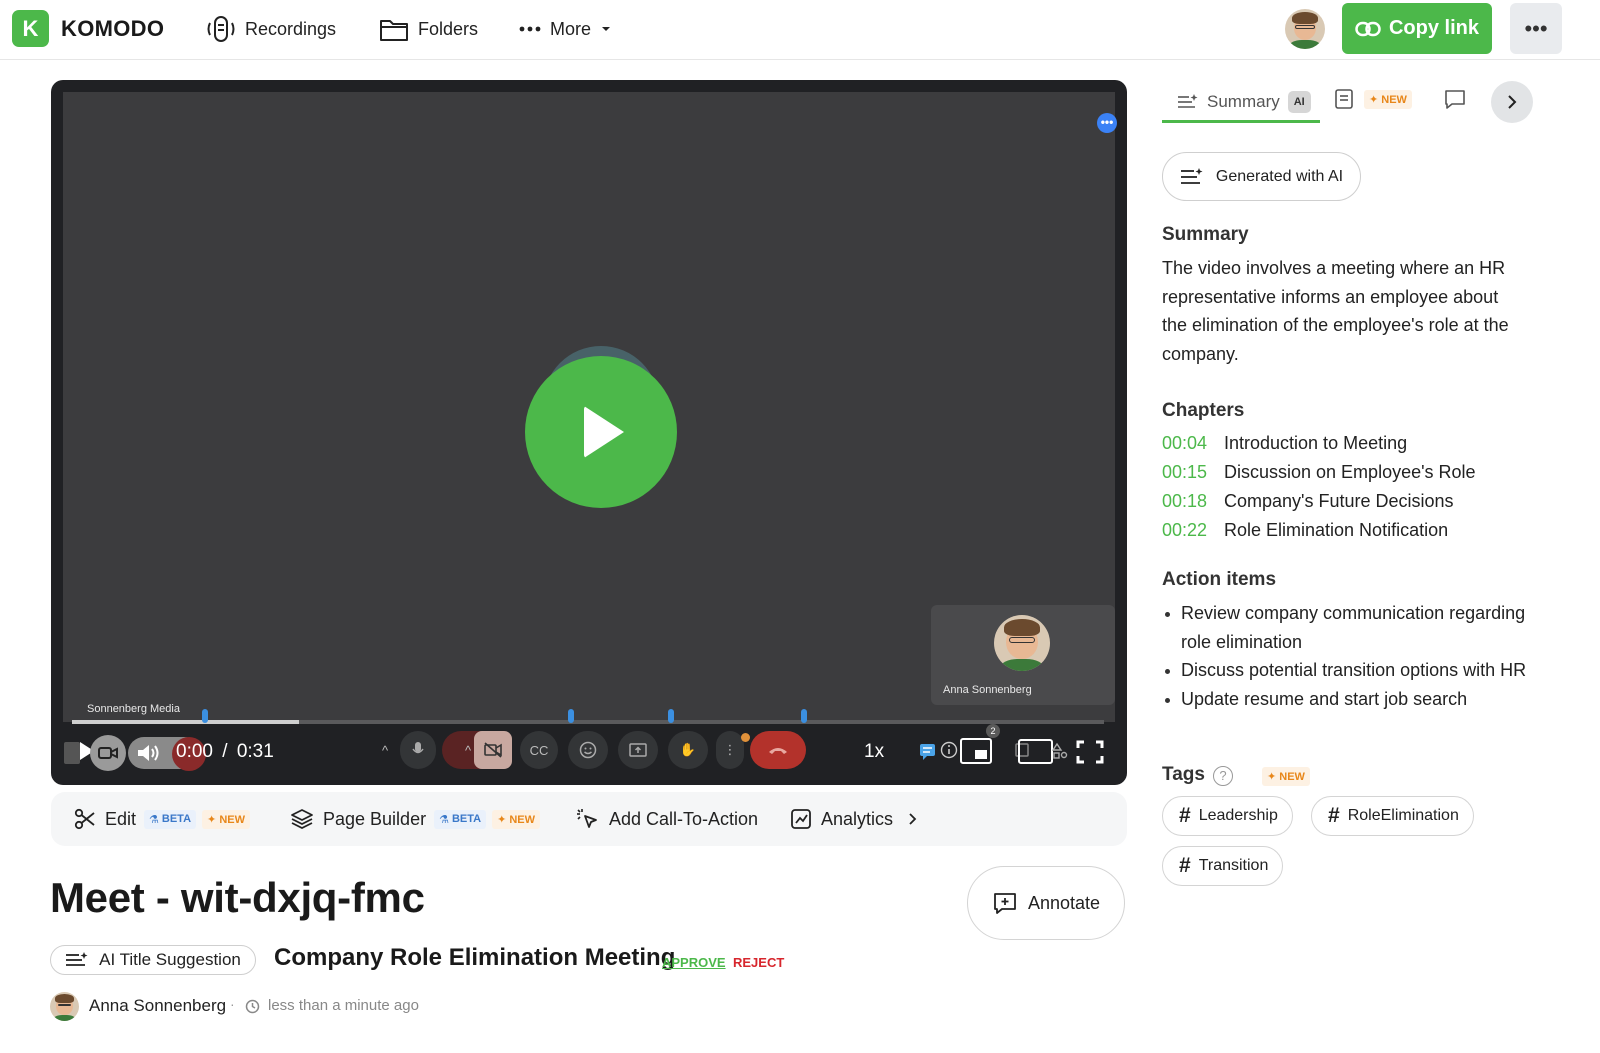  I want to click on tag-chip: # RoleElimination, so click(1392, 816).